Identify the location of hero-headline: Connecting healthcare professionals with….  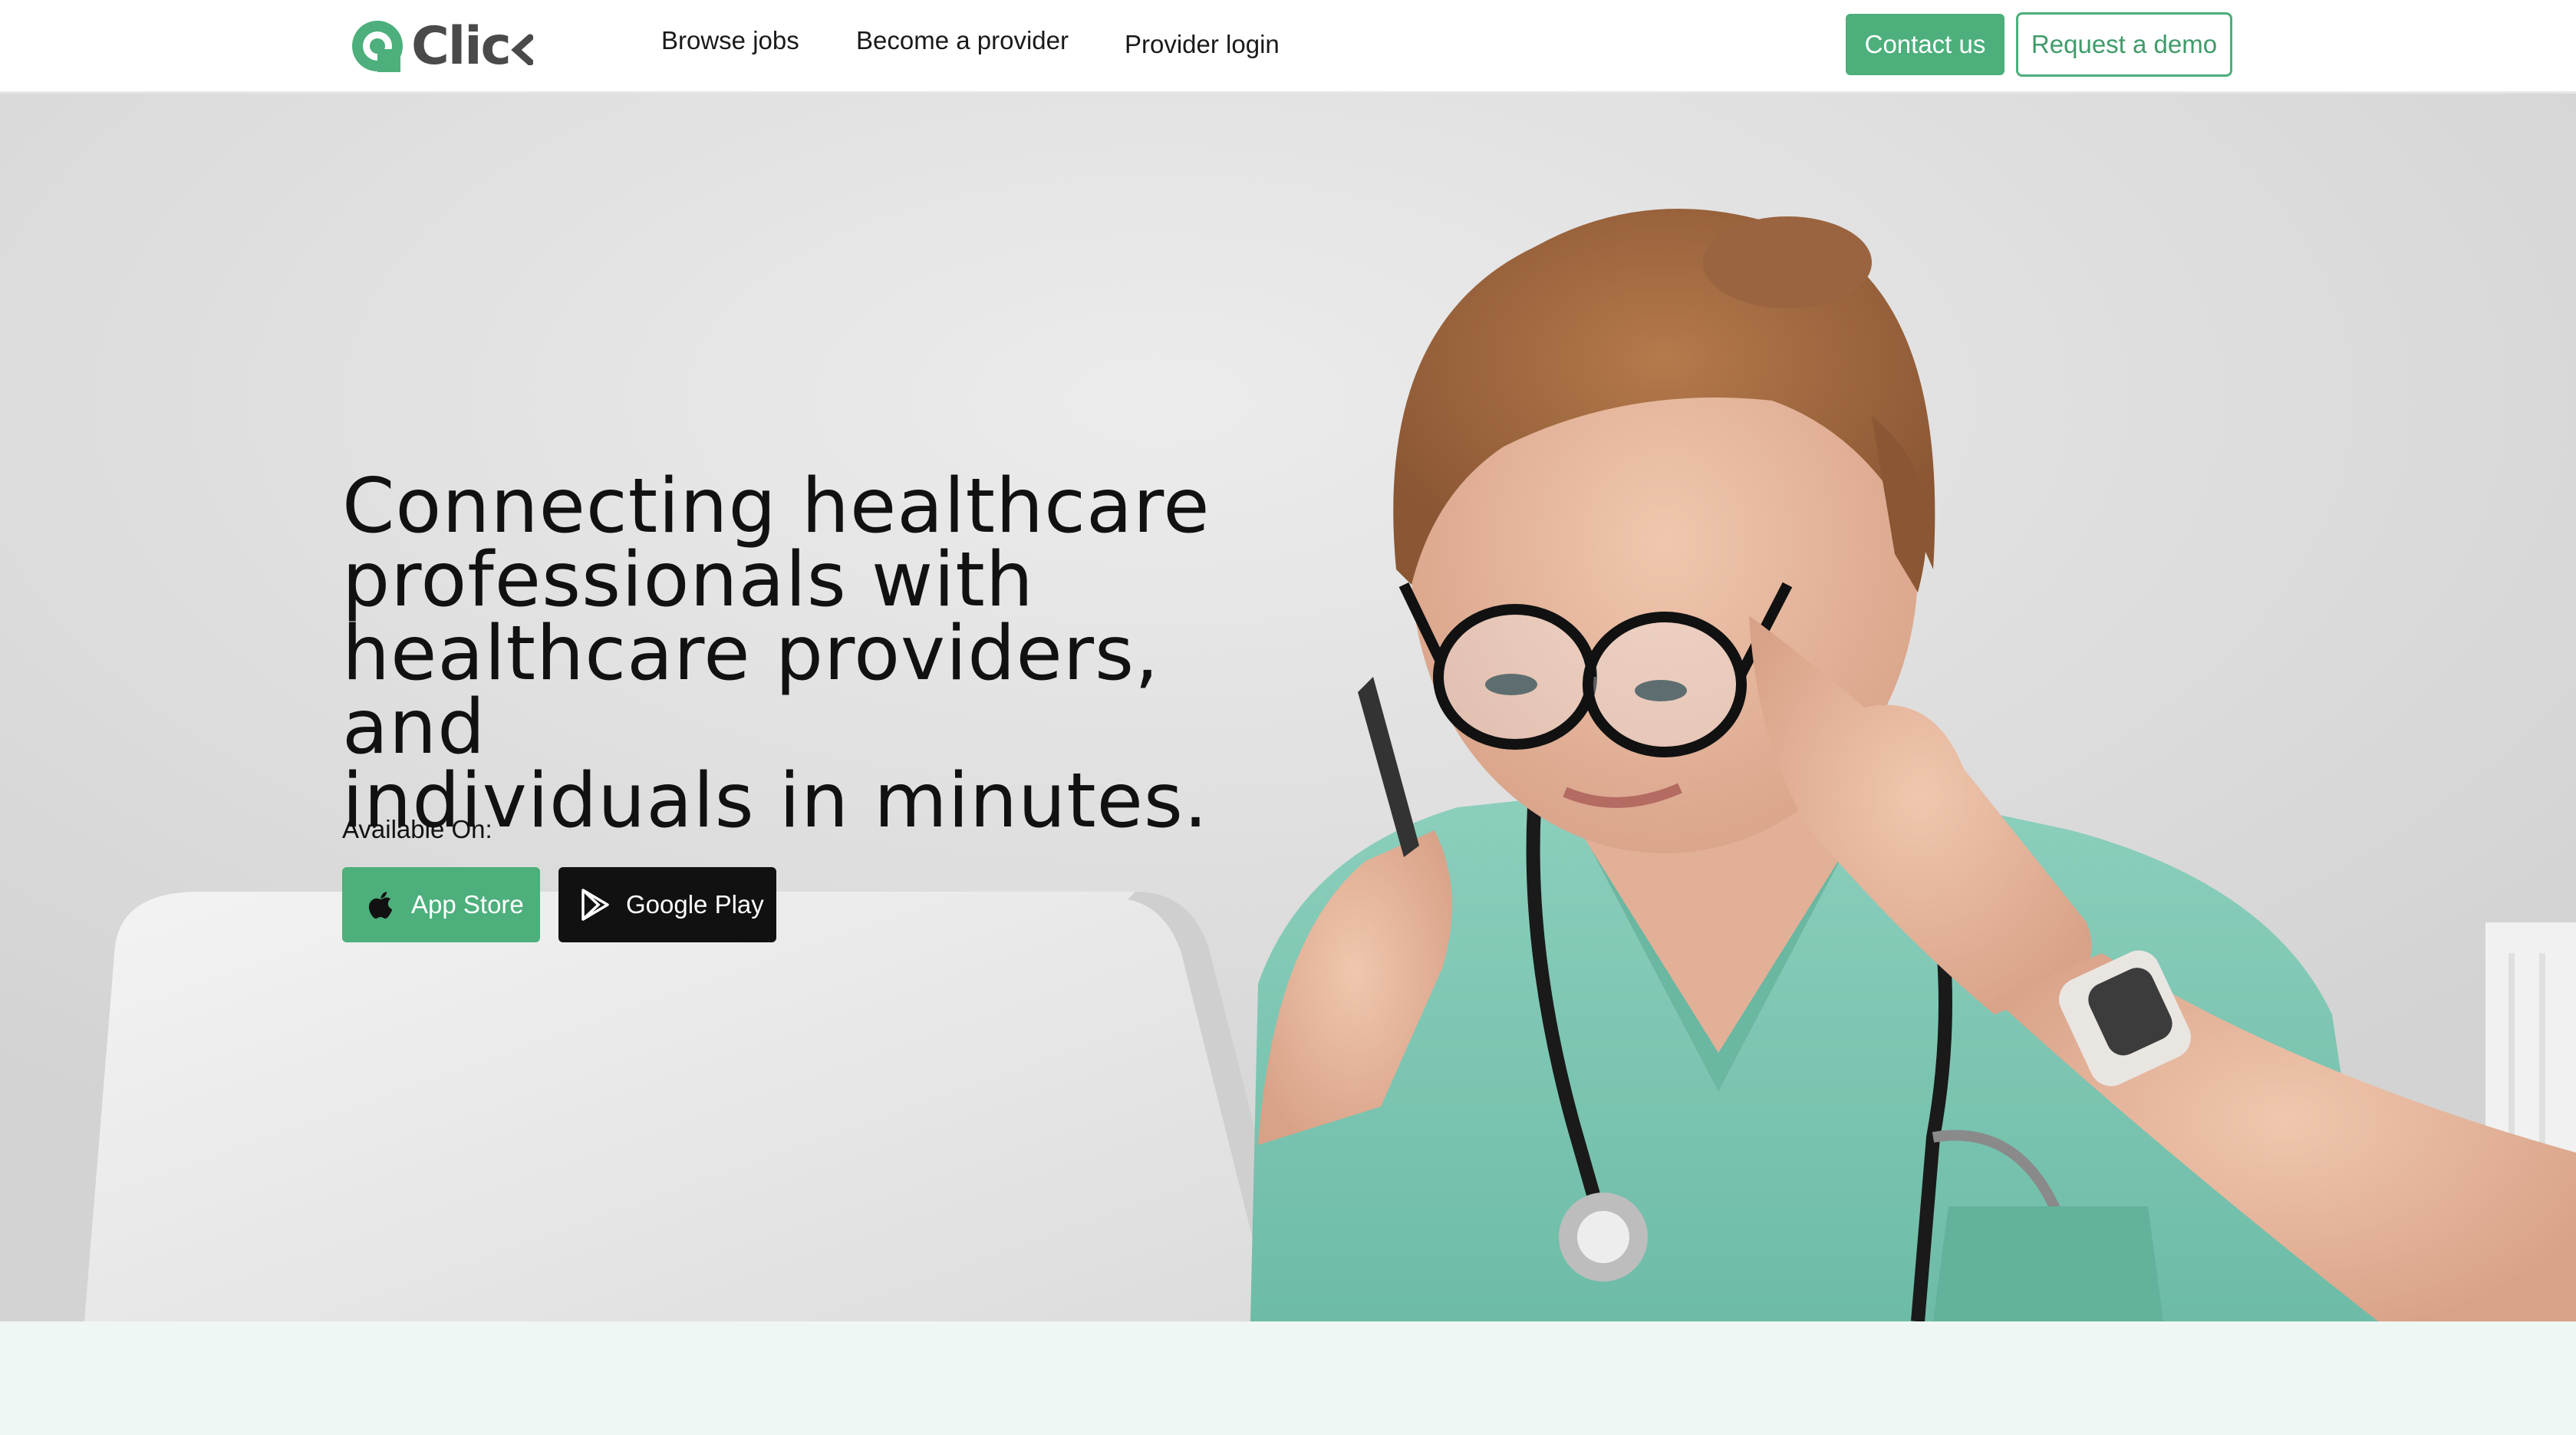
(802, 654).